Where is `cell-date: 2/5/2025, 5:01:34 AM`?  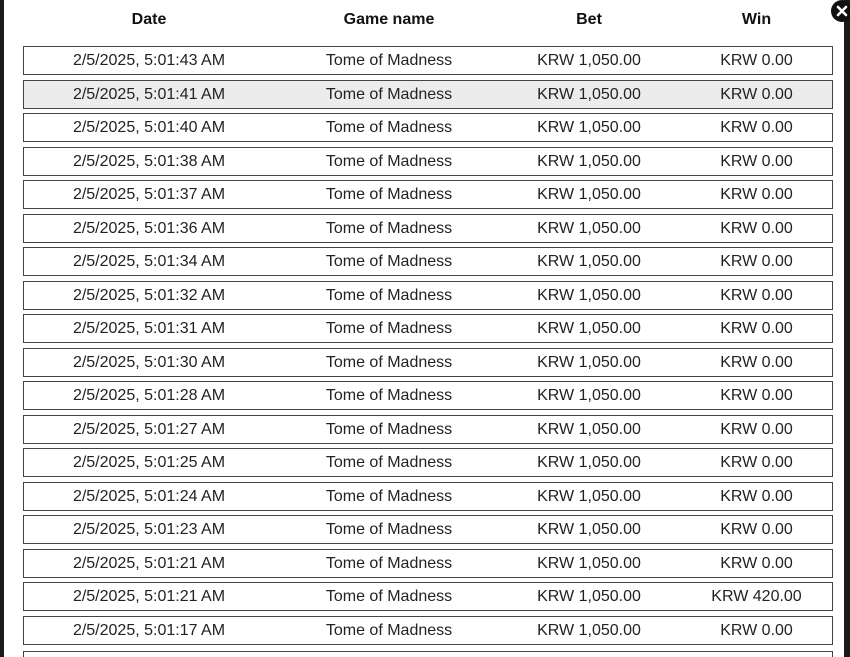
cell-date: 2/5/2025, 5:01:34 AM is located at coordinates (149, 261).